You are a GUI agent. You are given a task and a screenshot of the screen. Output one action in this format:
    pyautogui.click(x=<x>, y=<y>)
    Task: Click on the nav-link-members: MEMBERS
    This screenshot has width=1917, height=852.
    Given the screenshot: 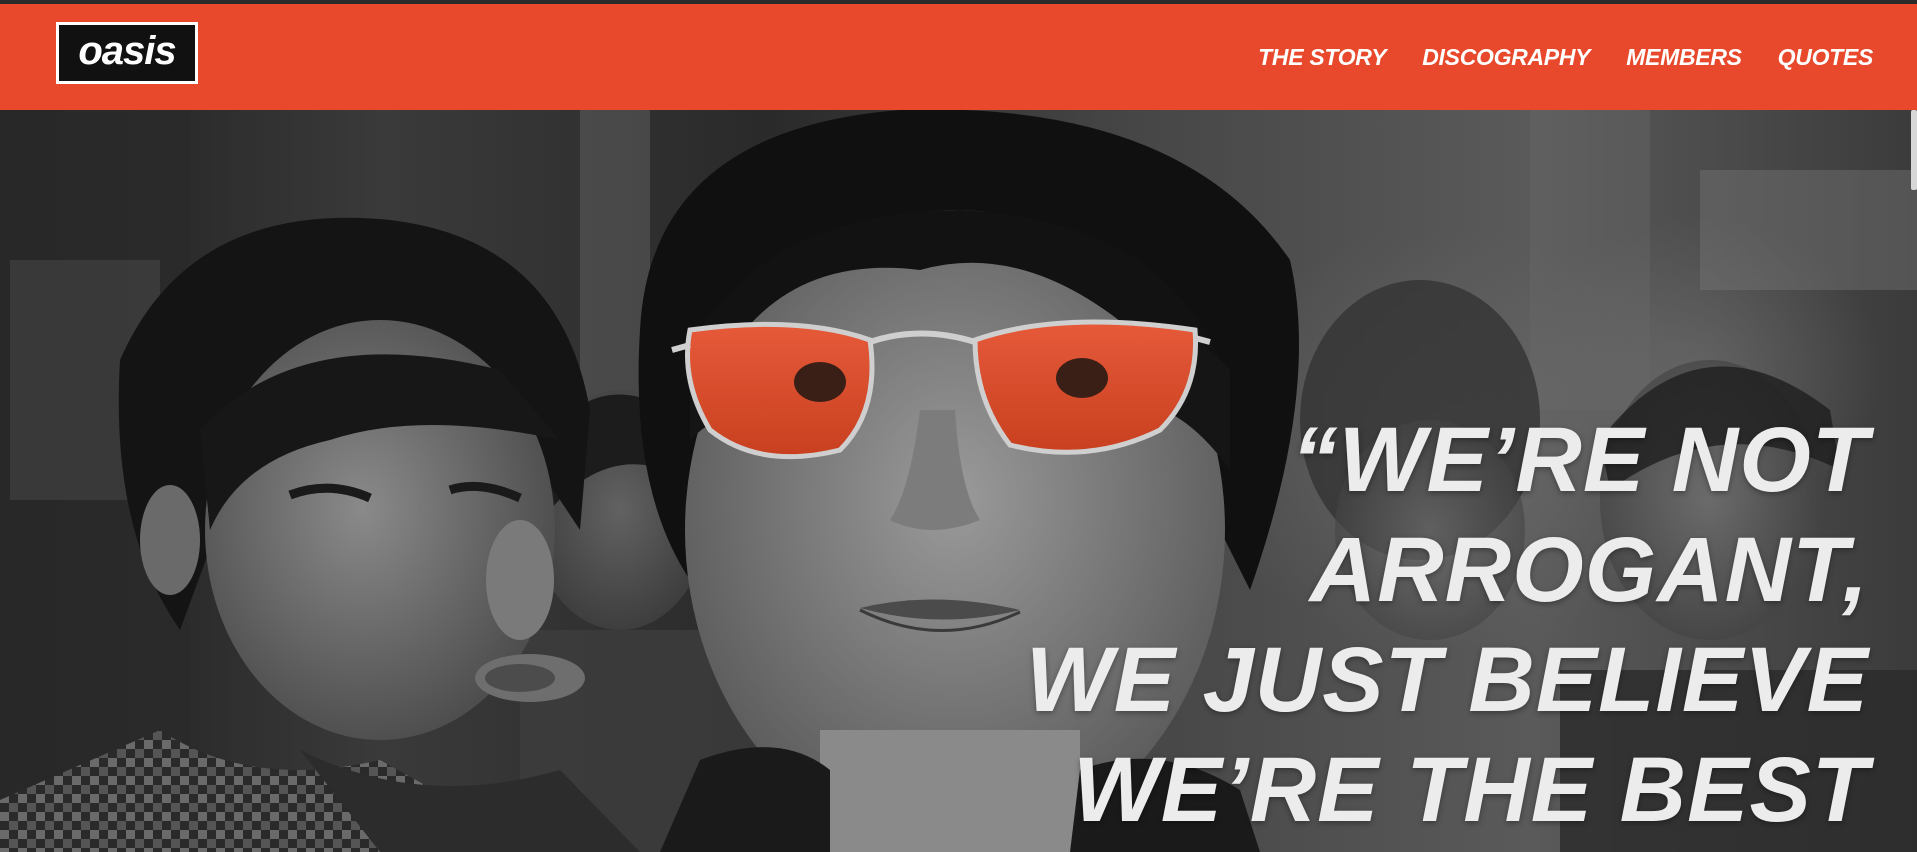 What is the action you would take?
    pyautogui.click(x=1684, y=57)
    